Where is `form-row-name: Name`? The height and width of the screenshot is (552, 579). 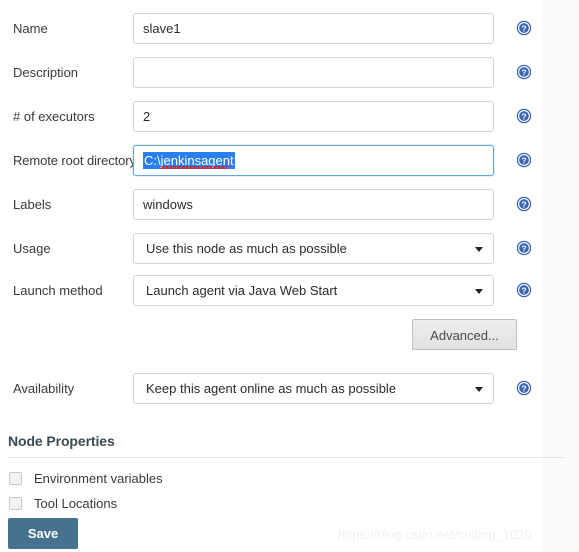 form-row-name: Name is located at coordinates (271, 28).